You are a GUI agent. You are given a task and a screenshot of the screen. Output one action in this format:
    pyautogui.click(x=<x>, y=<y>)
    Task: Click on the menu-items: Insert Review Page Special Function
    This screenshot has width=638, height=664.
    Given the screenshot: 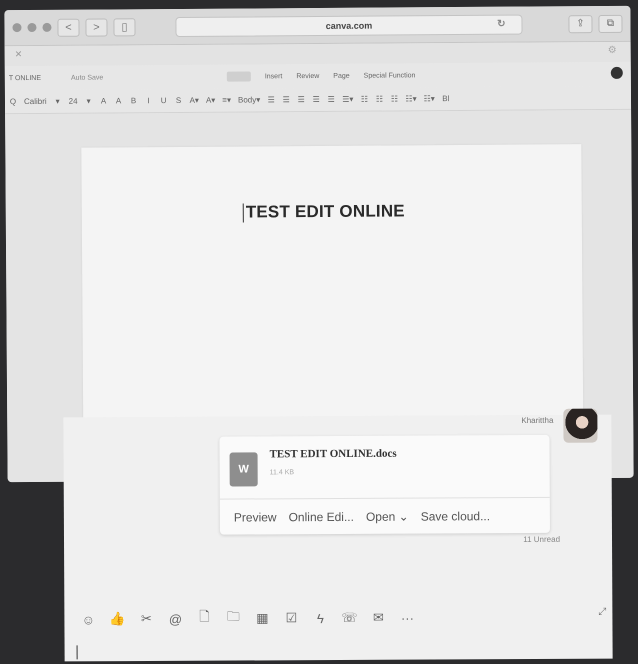 What is the action you would take?
    pyautogui.click(x=321, y=76)
    